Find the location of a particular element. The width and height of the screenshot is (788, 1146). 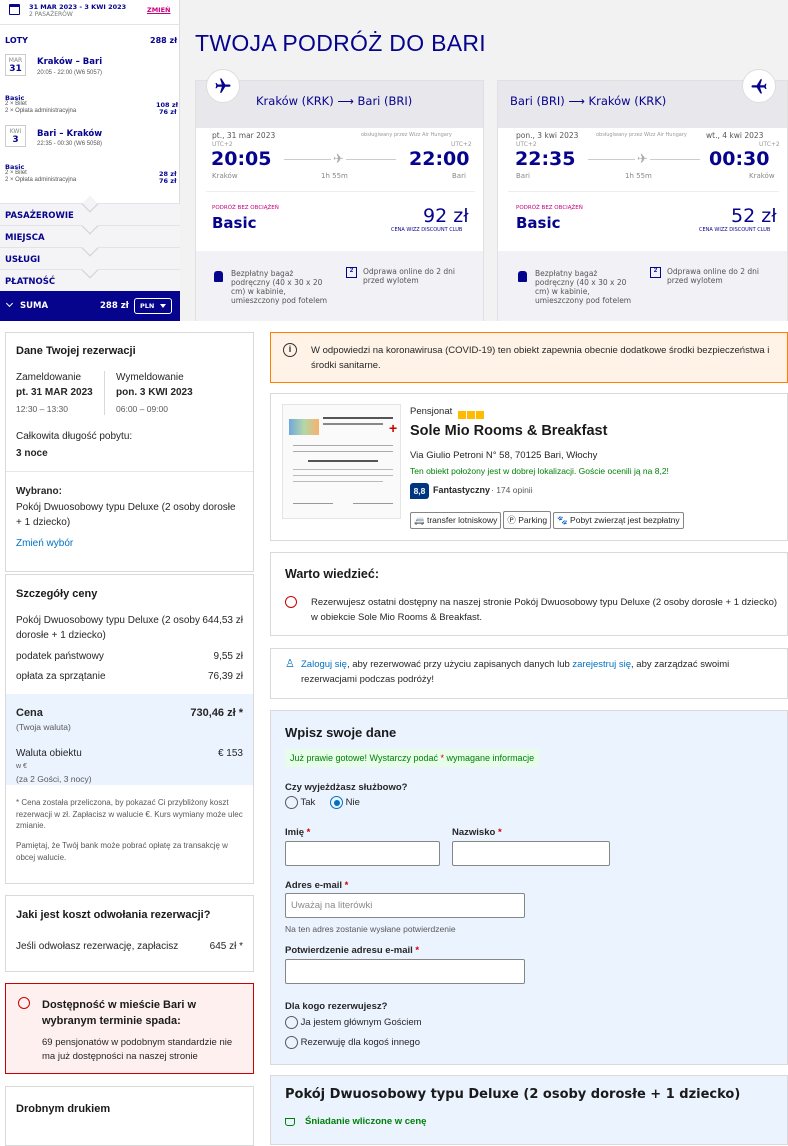

change-button: ZMIEŃ is located at coordinates (158, 10).